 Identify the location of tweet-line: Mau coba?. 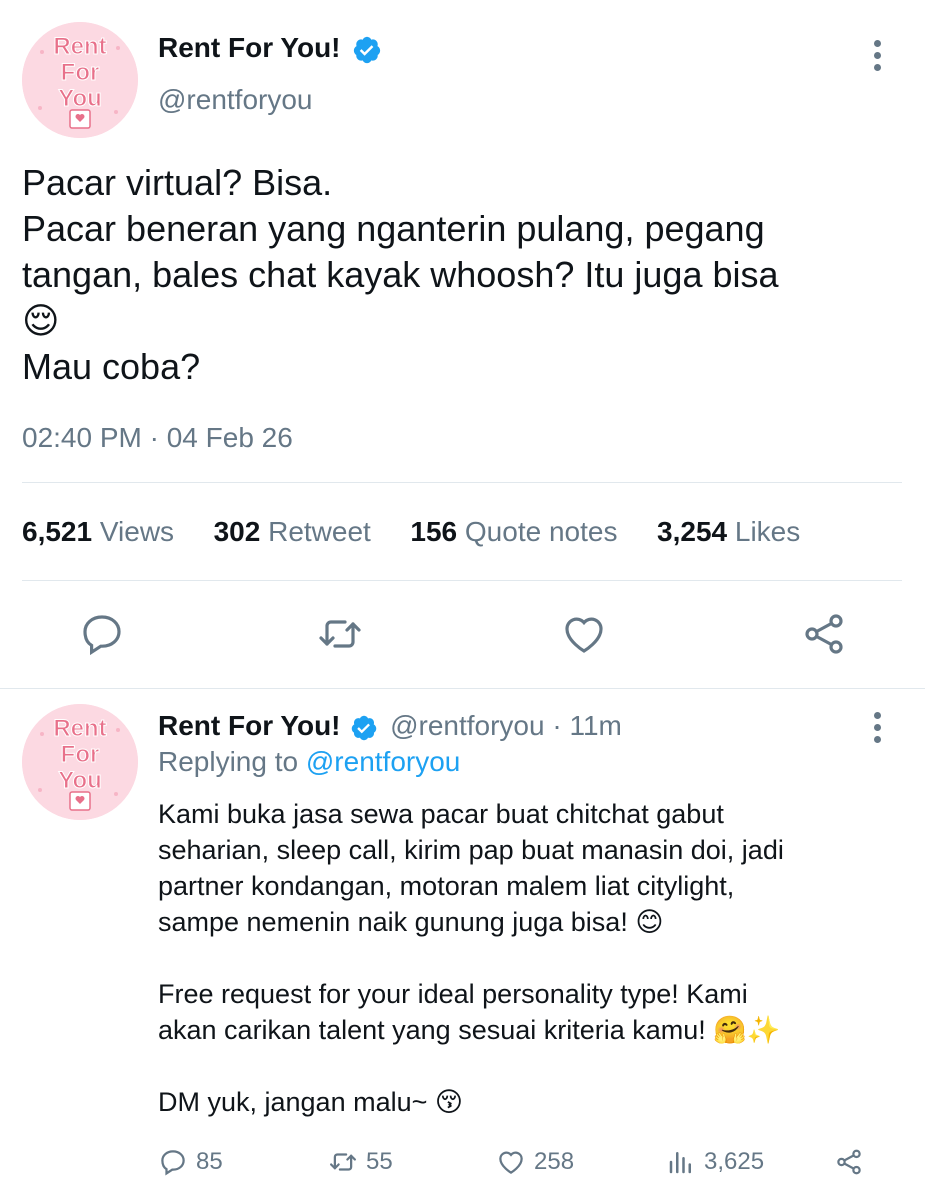
(111, 366).